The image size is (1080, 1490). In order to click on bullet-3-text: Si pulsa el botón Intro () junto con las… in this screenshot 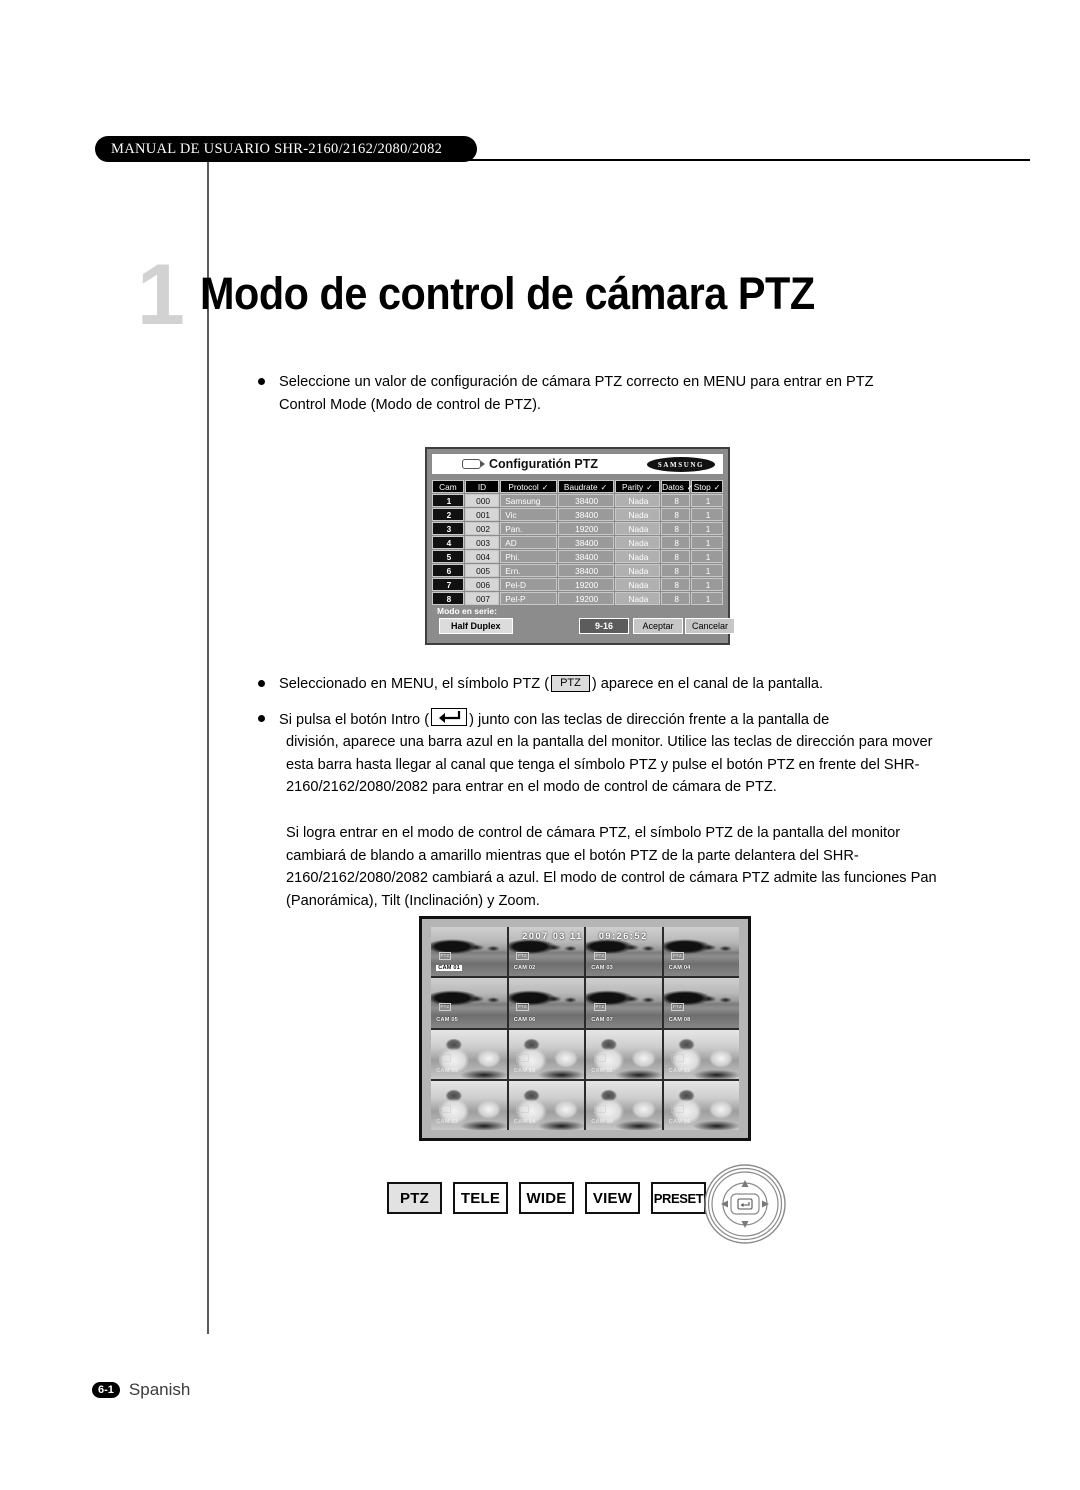, I will do `click(554, 720)`.